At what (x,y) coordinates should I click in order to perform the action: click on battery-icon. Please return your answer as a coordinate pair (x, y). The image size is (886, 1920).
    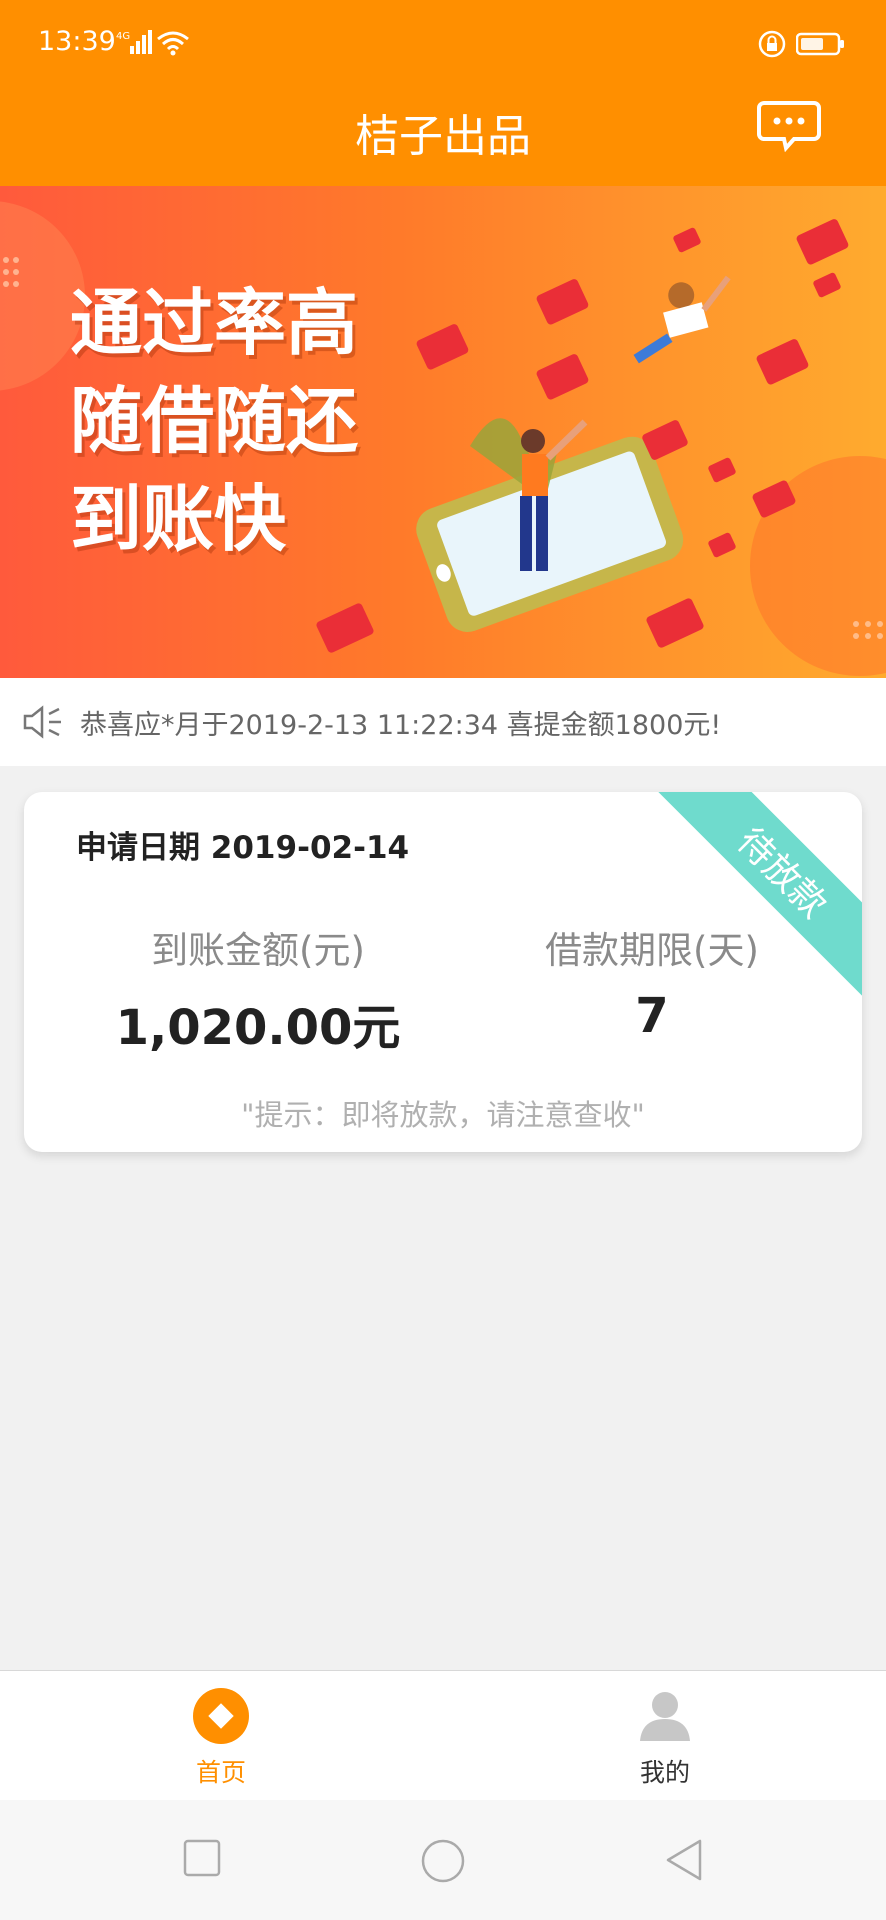
    Looking at the image, I should click on (820, 44).